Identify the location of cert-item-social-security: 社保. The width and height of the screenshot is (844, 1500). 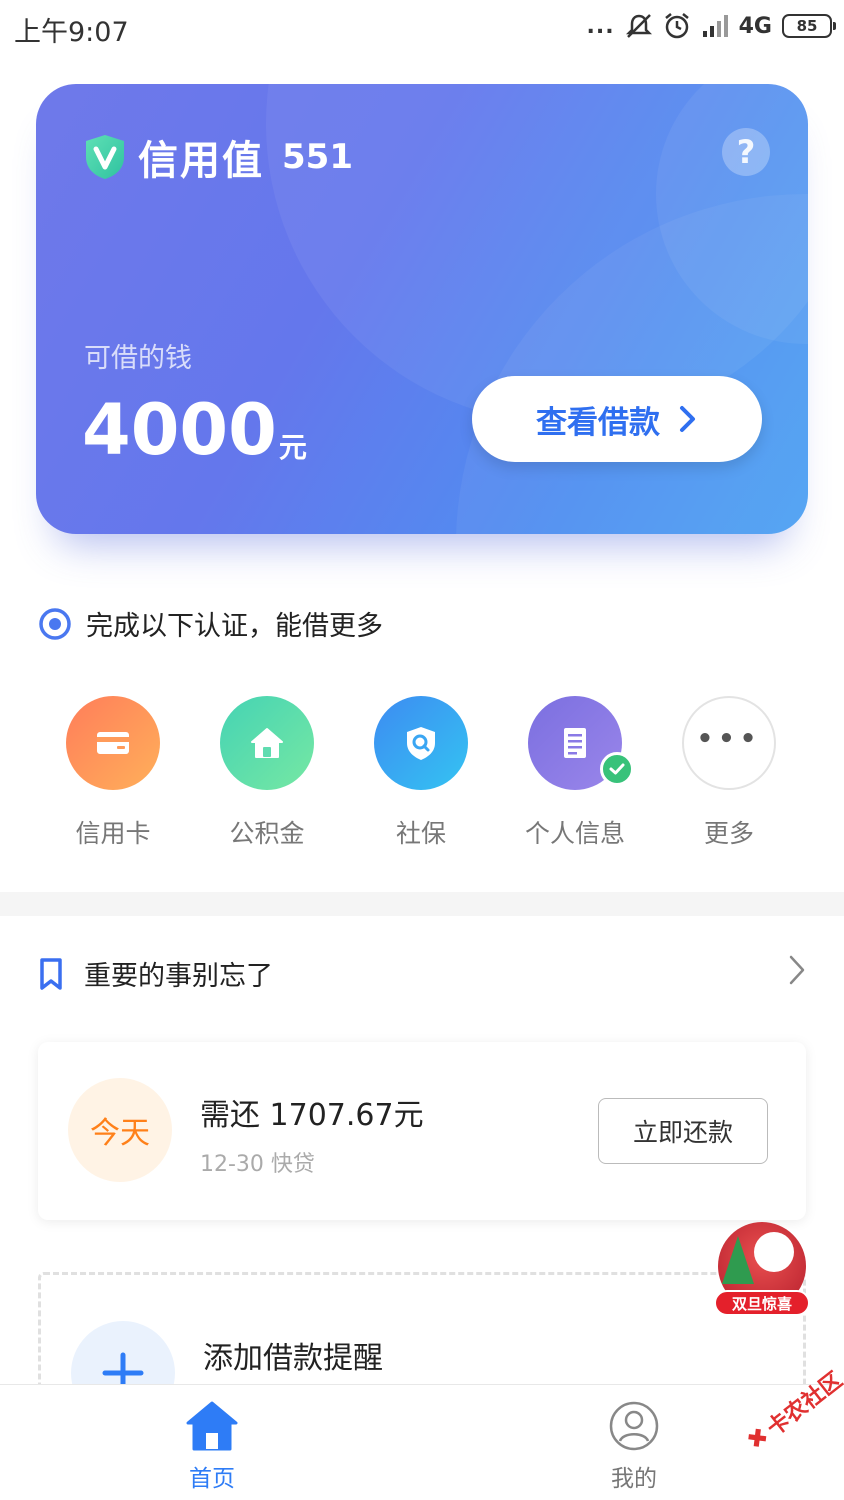
(421, 773).